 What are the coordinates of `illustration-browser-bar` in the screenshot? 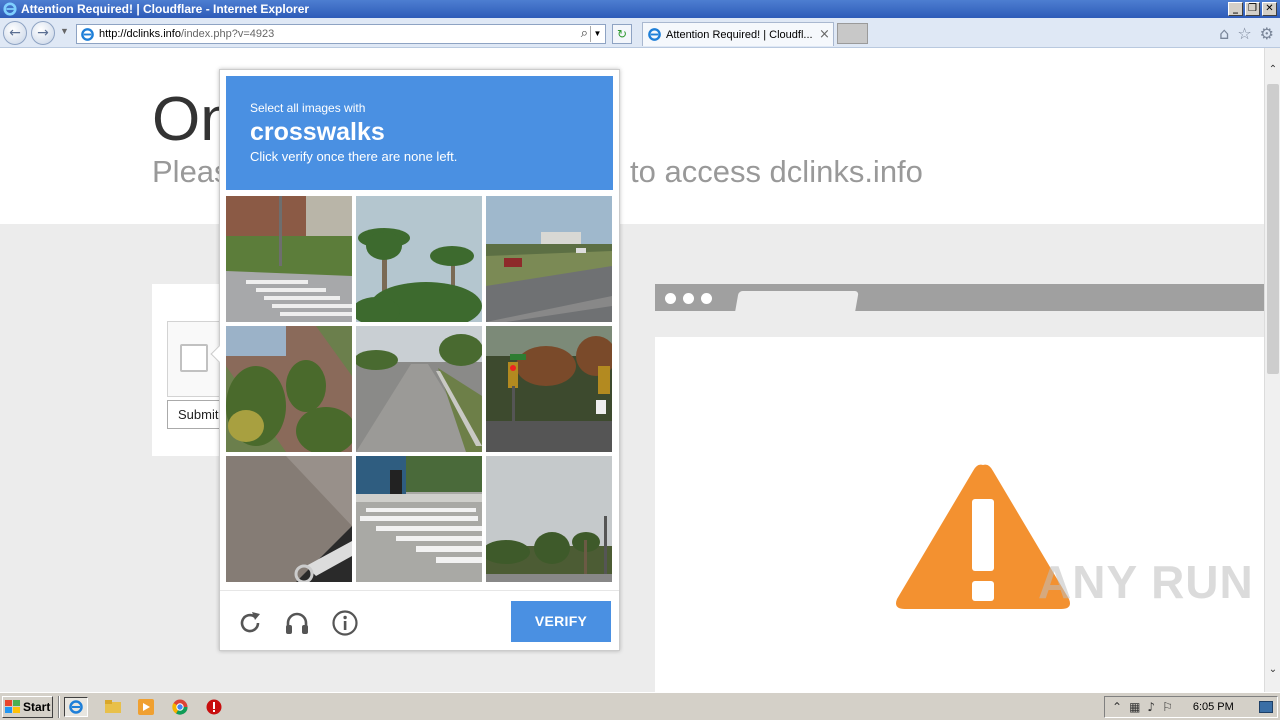 It's located at (959, 297).